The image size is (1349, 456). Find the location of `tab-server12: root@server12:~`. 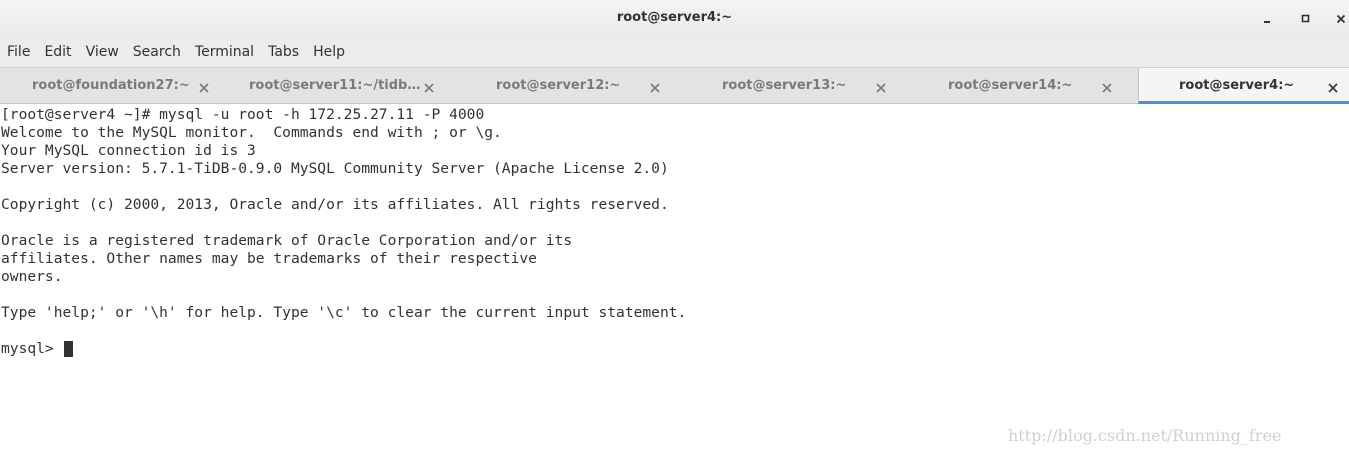

tab-server12: root@server12:~ is located at coordinates (565, 86).